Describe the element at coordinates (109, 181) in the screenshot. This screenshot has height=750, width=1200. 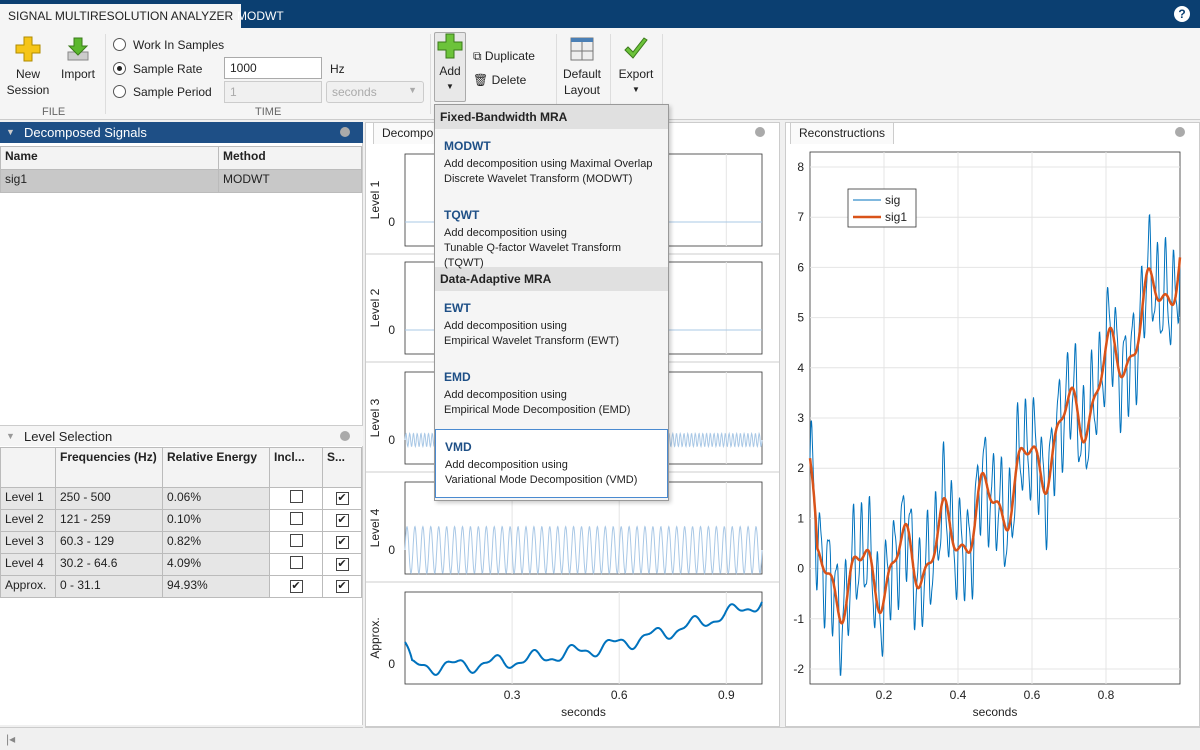
I see `signal-name: sig1` at that location.